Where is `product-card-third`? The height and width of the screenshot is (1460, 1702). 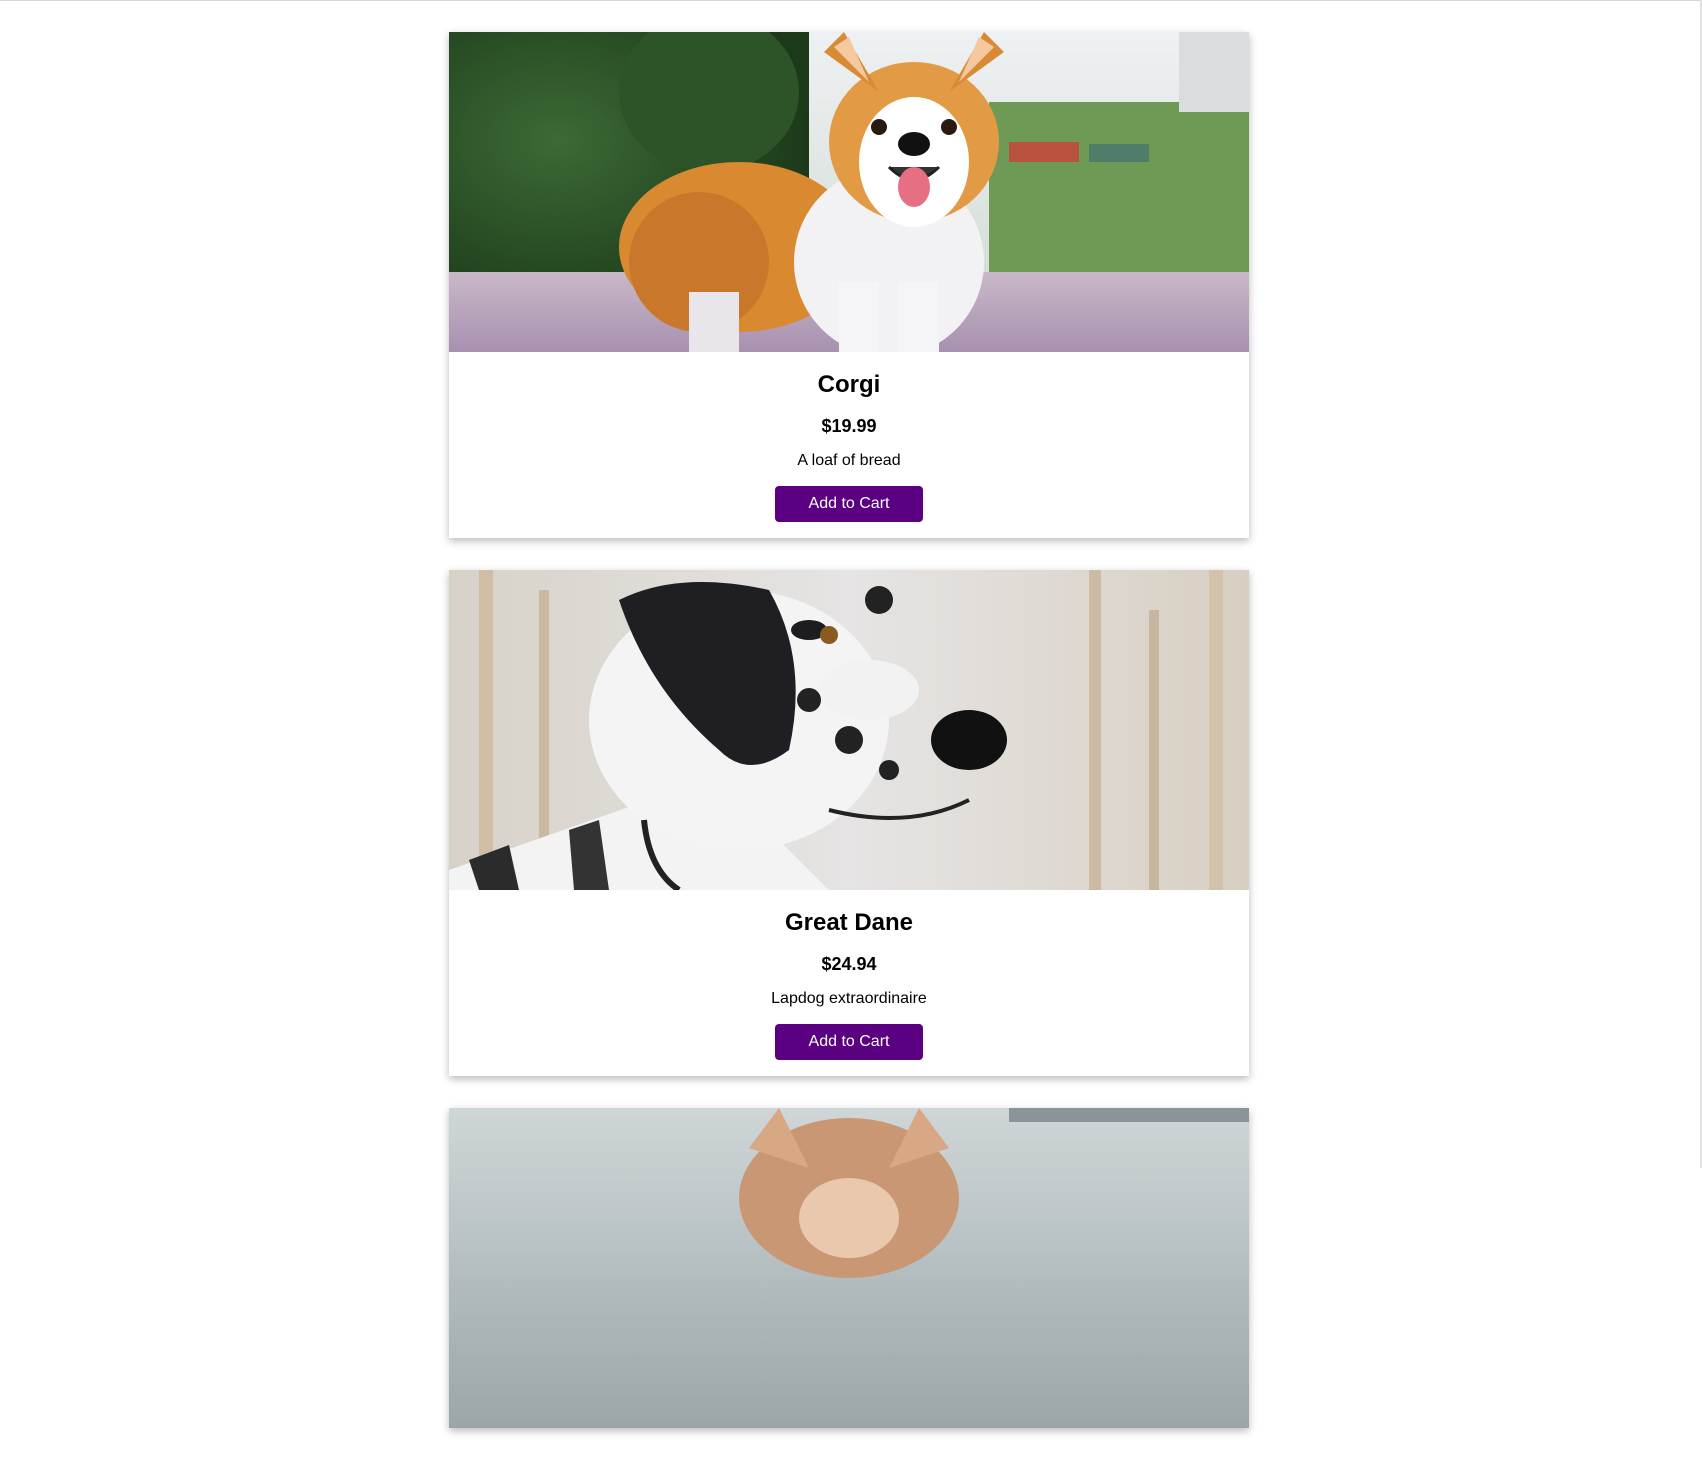 product-card-third is located at coordinates (849, 1268).